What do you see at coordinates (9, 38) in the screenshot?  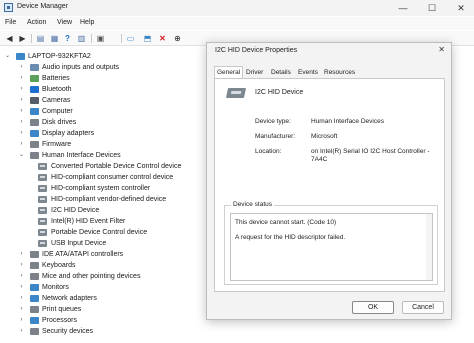 I see `back-icon: ◀` at bounding box center [9, 38].